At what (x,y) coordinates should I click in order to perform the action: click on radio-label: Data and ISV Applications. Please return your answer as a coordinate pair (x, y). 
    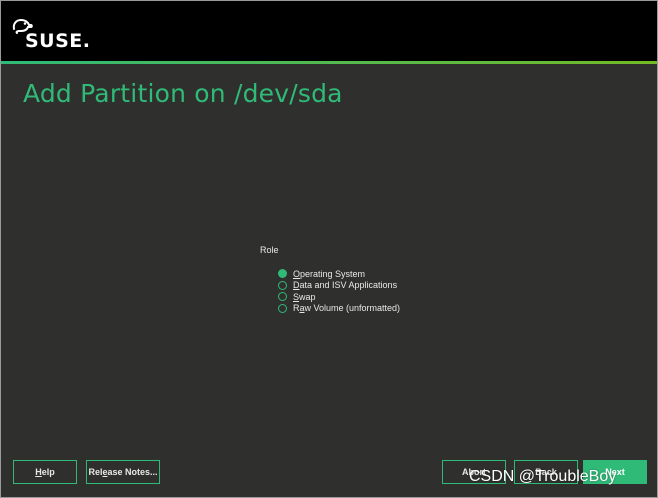
    Looking at the image, I should click on (345, 285).